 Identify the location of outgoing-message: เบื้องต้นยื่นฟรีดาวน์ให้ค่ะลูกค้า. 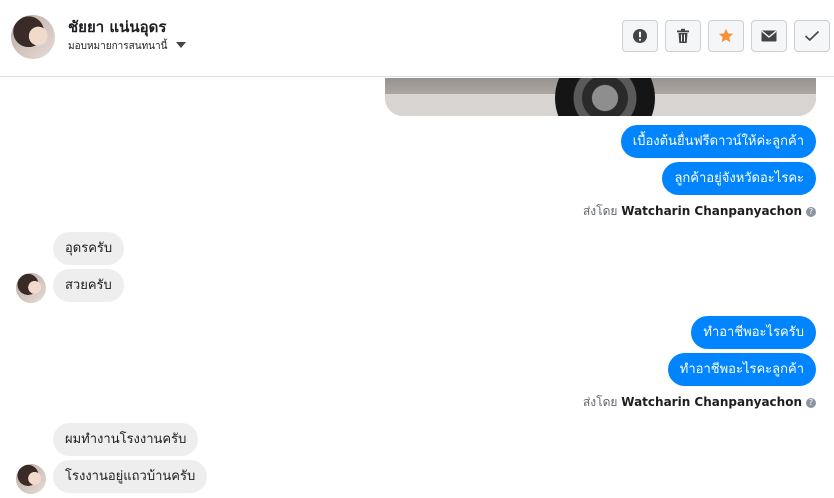
(718, 141).